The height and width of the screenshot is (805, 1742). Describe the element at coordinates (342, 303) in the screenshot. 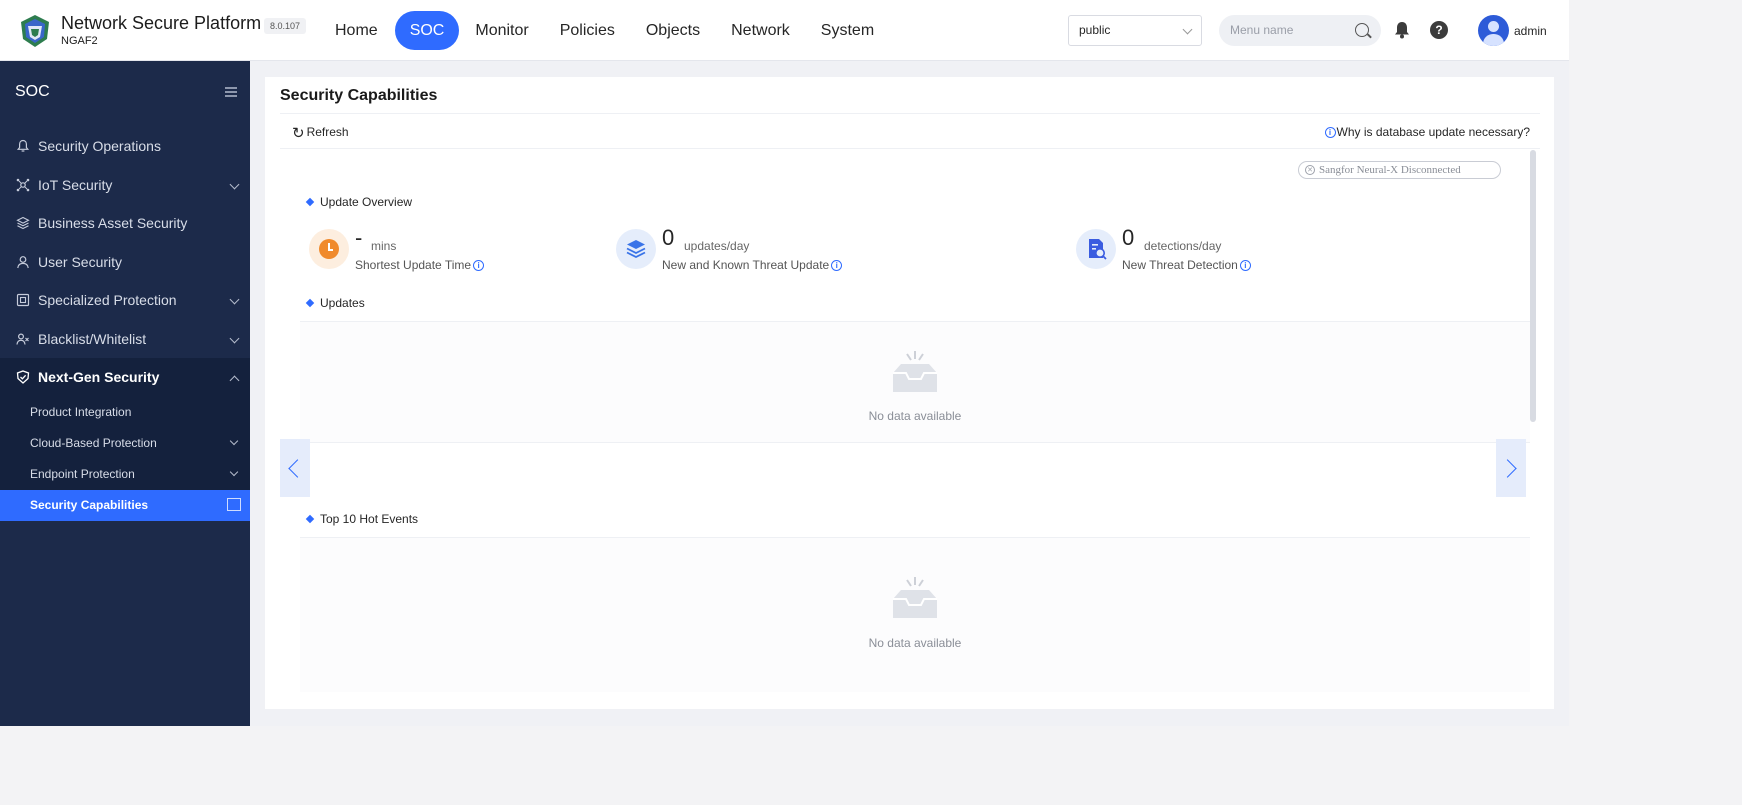

I see `updates-heading-text: Updates` at that location.